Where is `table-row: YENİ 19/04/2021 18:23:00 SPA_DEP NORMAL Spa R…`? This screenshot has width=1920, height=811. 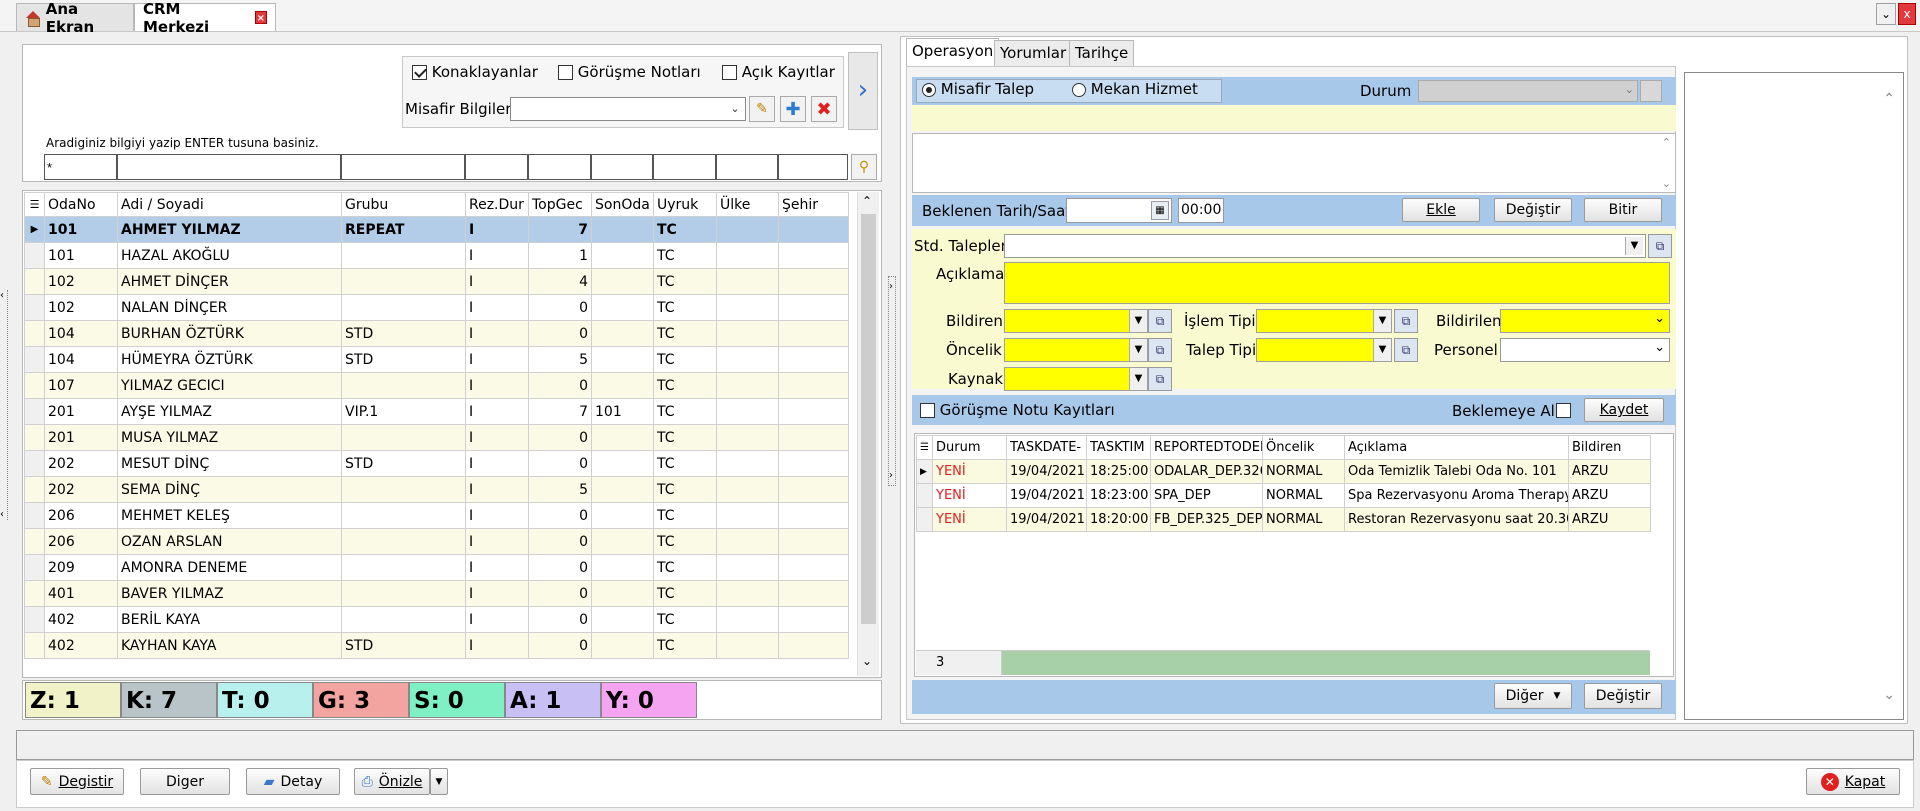 table-row: YENİ 19/04/2021 18:23:00 SPA_DEP NORMAL Spa R… is located at coordinates (1283, 495).